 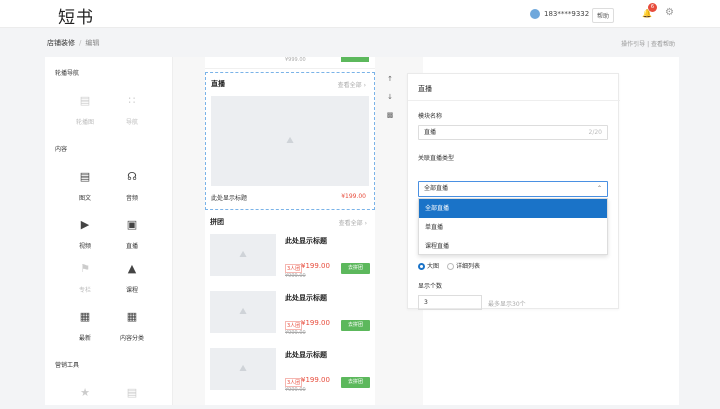 I want to click on delete-icon: ▩, so click(x=390, y=120).